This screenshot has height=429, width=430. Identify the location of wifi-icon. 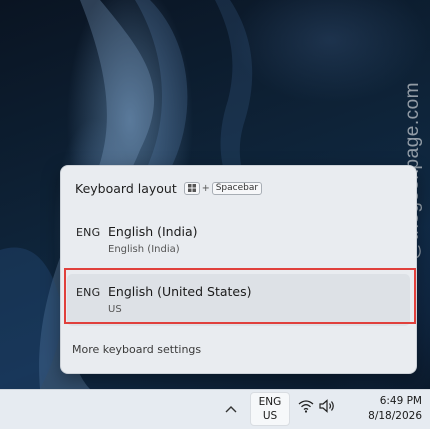
(306, 406).